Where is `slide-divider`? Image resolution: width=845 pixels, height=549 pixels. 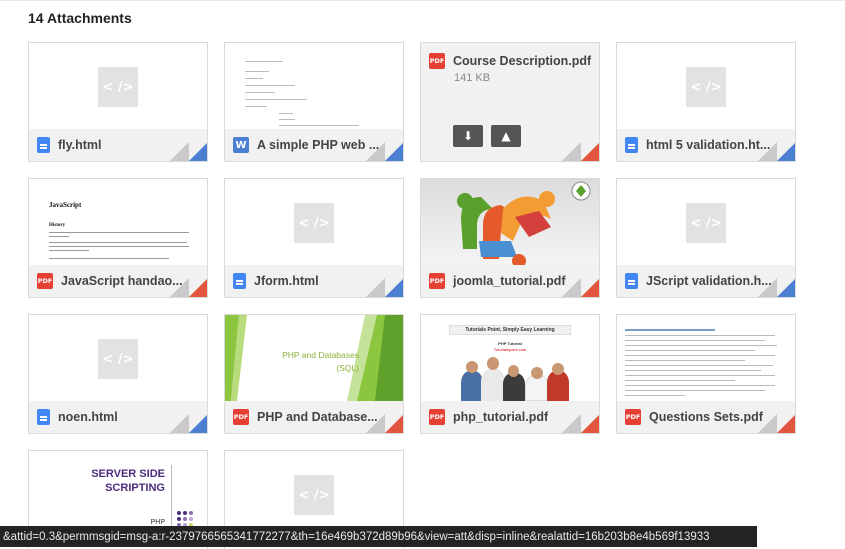 slide-divider is located at coordinates (171, 497).